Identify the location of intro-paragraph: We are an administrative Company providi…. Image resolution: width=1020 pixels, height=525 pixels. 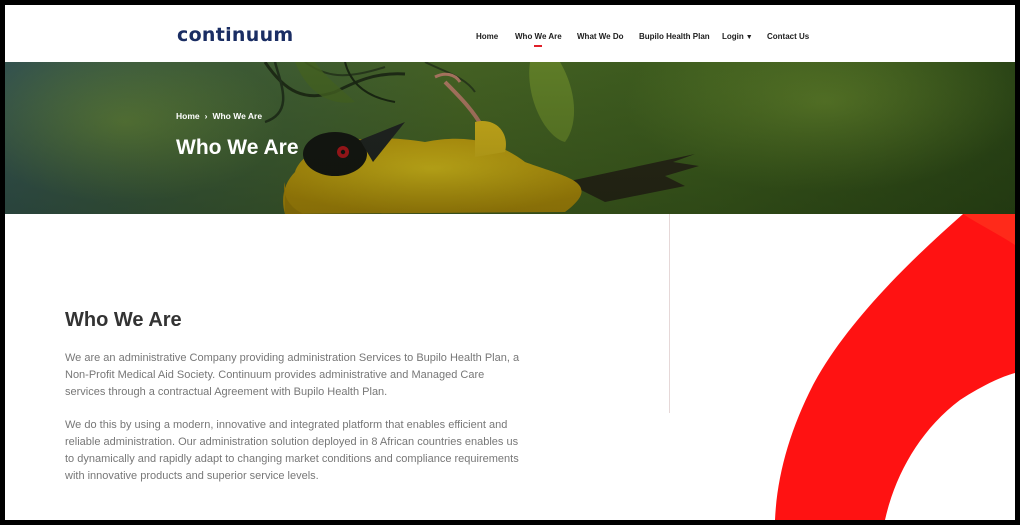
(292, 375).